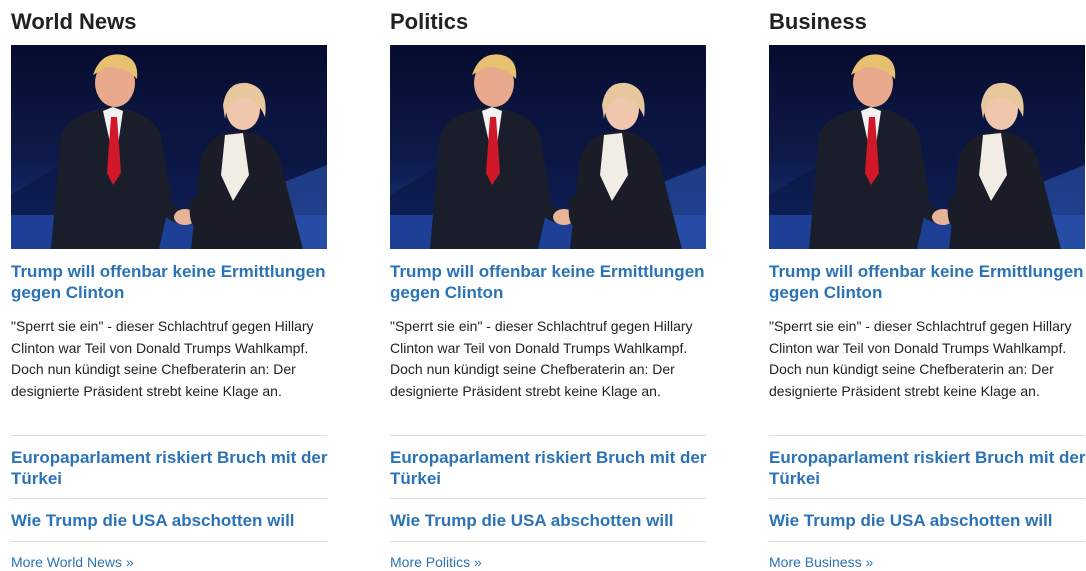  I want to click on section-title: Politics, so click(429, 21).